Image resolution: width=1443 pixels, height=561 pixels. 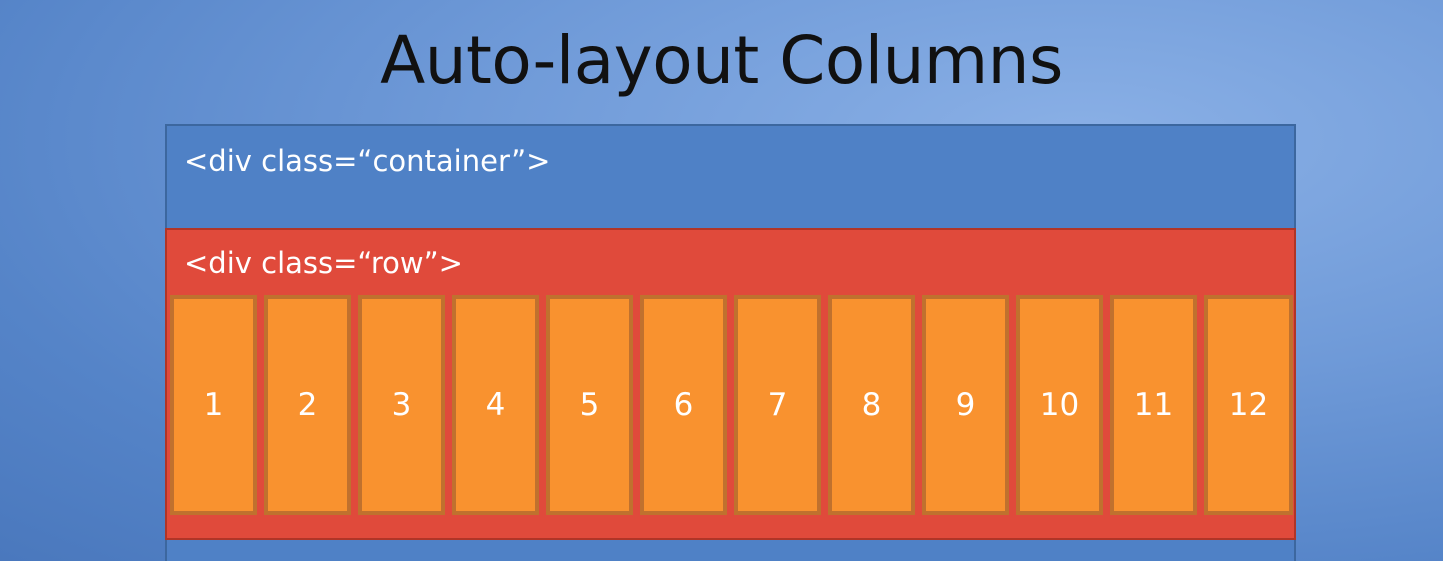 I want to click on row-label: <div class=“row”>, so click(x=323, y=263).